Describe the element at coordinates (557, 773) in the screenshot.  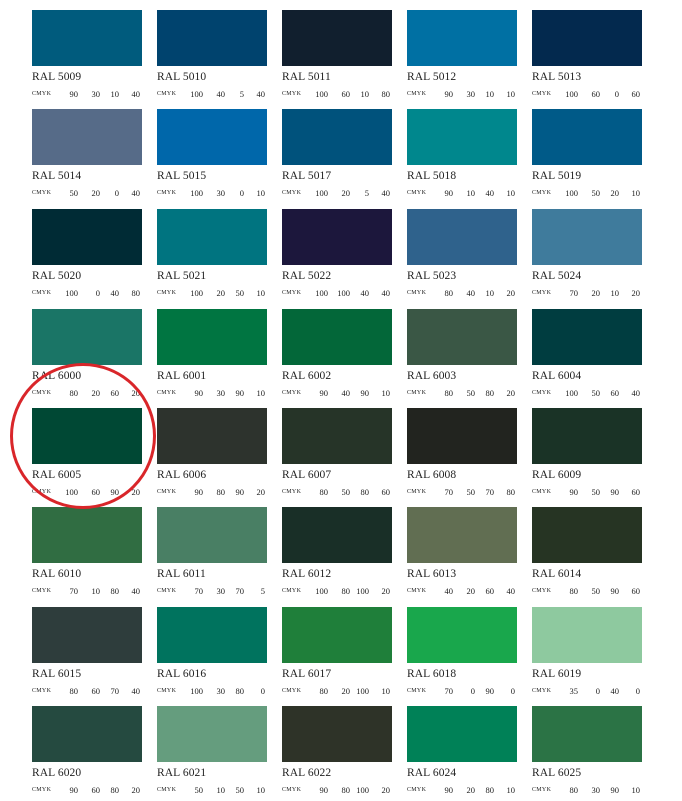
I see `ral-code: RAL 6025` at that location.